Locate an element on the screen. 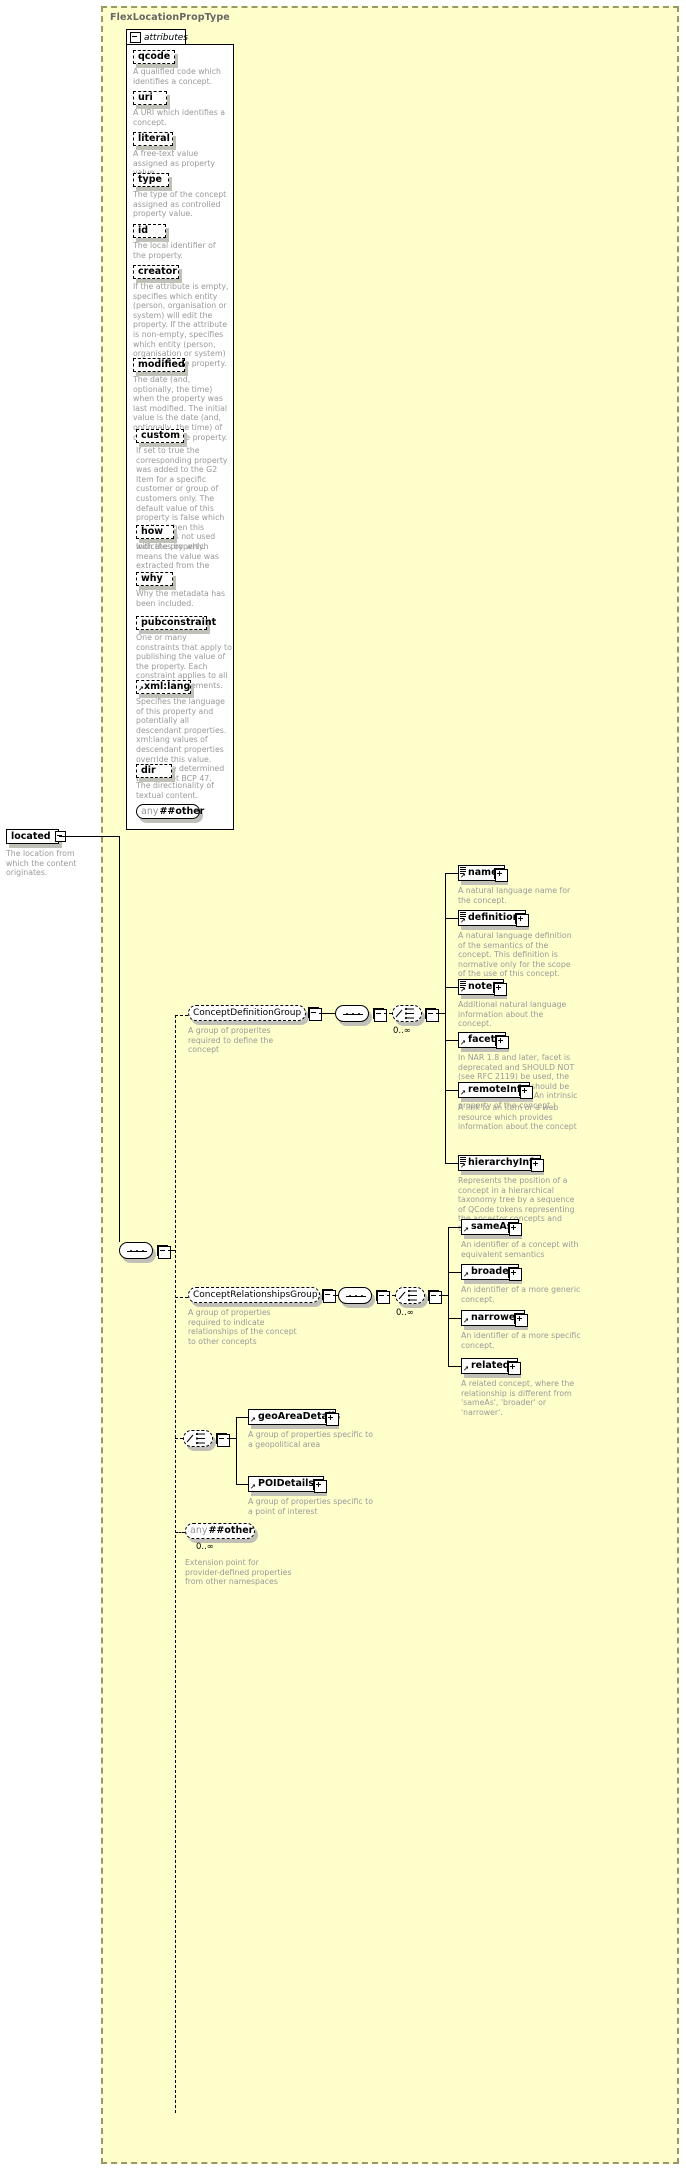 Image resolution: width=686 pixels, height=2170 pixels. attribute-node-xml-lang: ↗ xml:lang is located at coordinates (163, 687).